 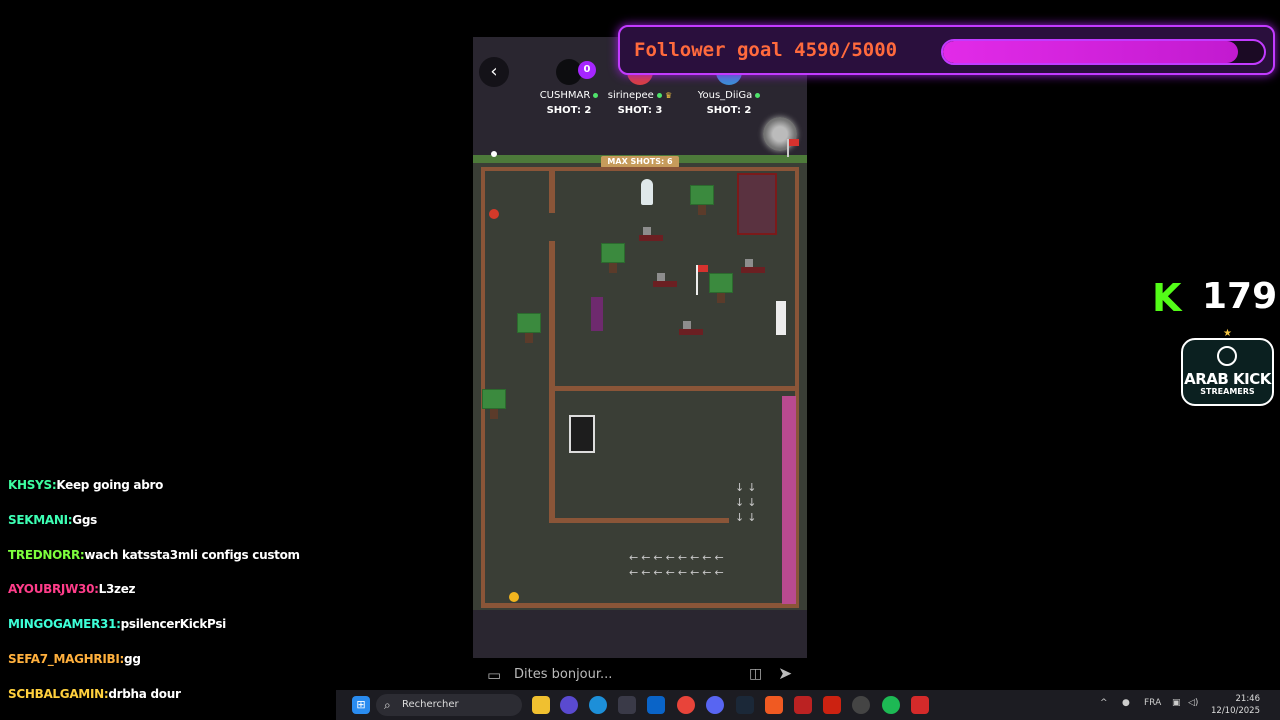 I want to click on chat-username: AYOUBRJW30:, so click(x=53, y=589).